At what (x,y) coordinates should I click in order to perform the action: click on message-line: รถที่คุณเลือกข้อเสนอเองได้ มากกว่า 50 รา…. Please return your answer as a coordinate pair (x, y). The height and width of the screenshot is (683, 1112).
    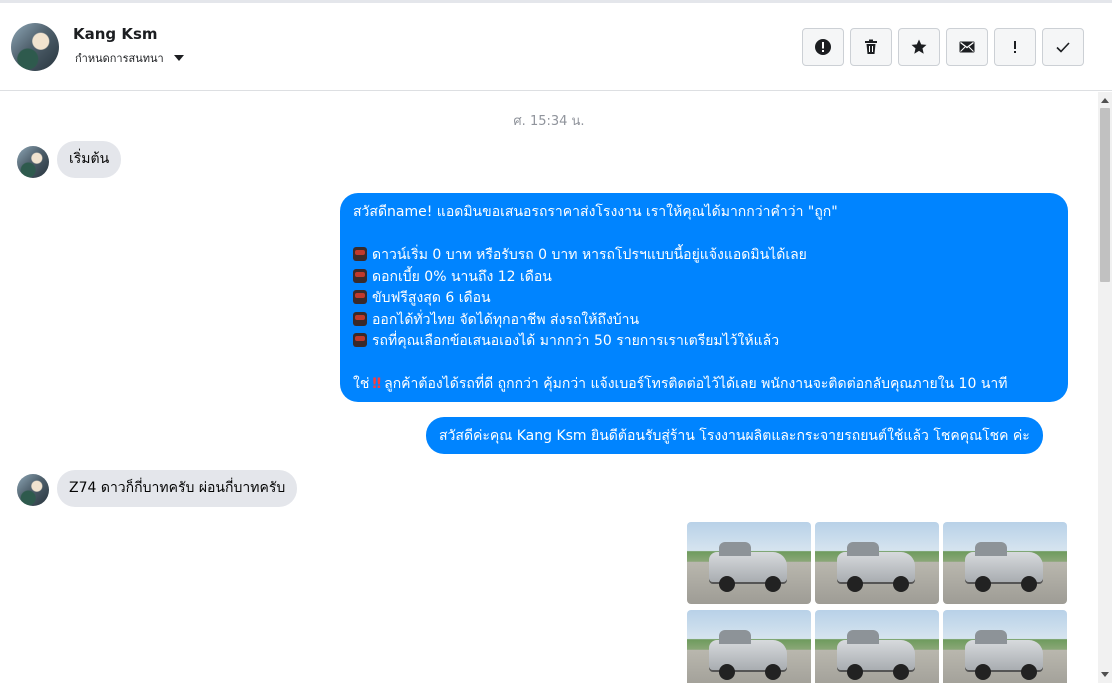
    Looking at the image, I should click on (704, 342).